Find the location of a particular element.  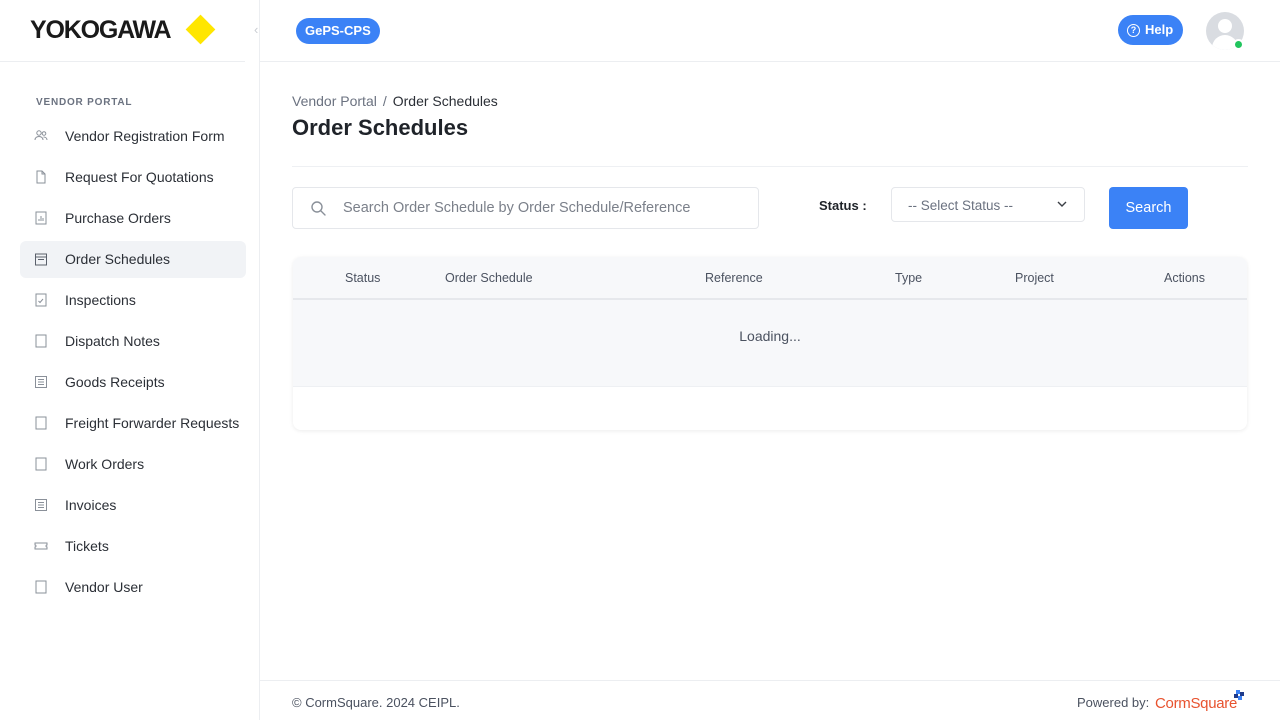

breadcrumb-root-link: Vendor Portal is located at coordinates (334, 101).